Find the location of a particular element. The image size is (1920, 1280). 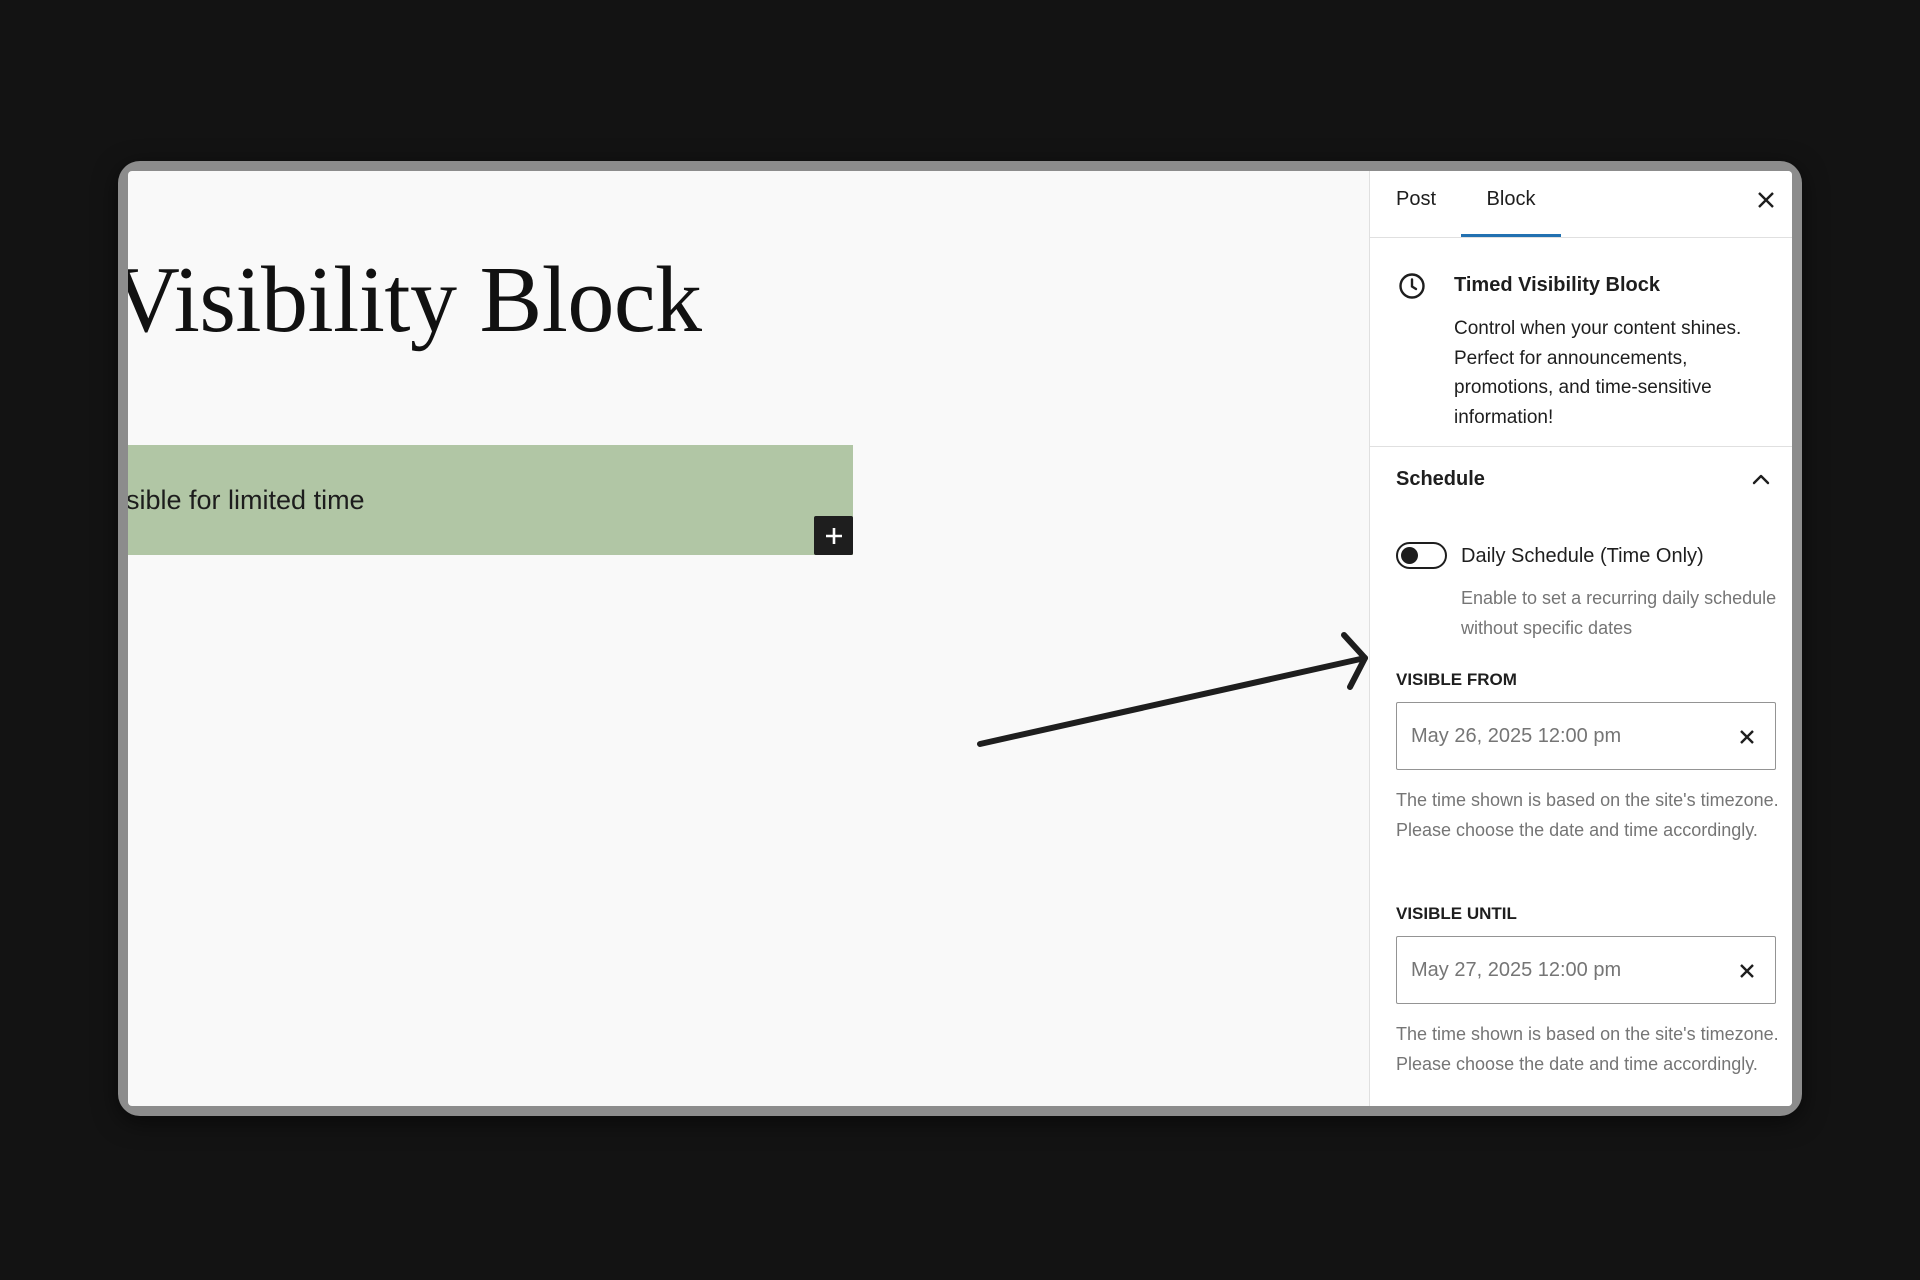

sidebar-tabs: Post Block is located at coordinates (1581, 204).